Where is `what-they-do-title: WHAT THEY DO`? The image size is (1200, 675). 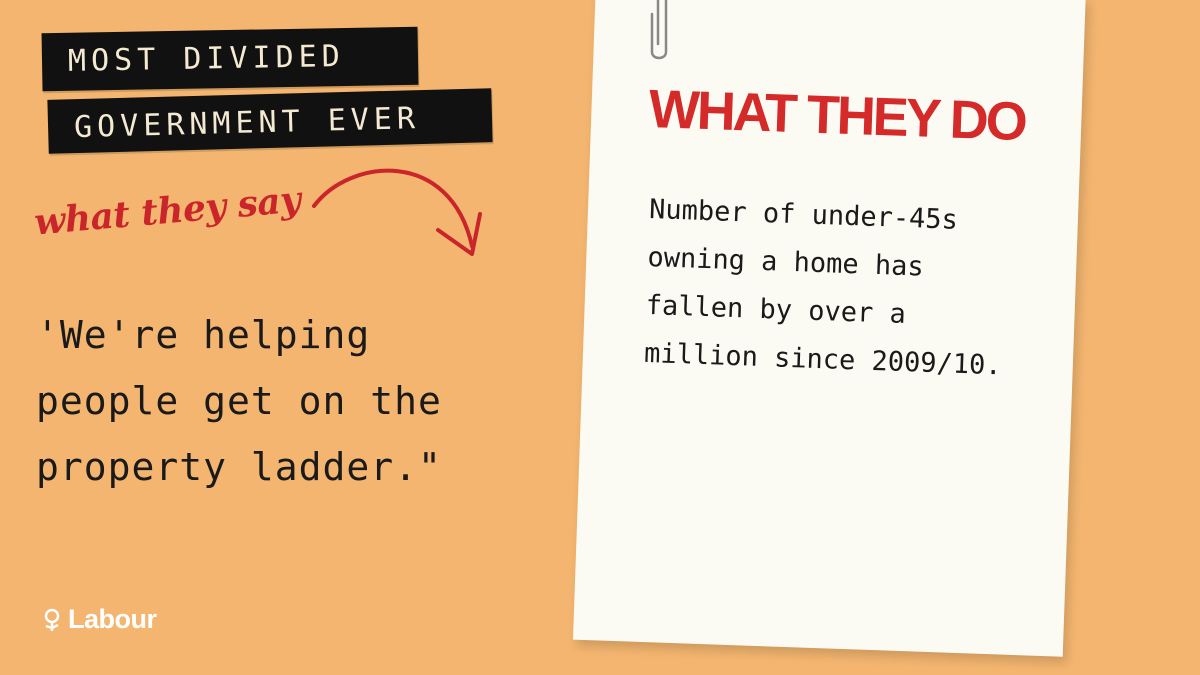 what-they-do-title: WHAT THEY DO is located at coordinates (836, 115).